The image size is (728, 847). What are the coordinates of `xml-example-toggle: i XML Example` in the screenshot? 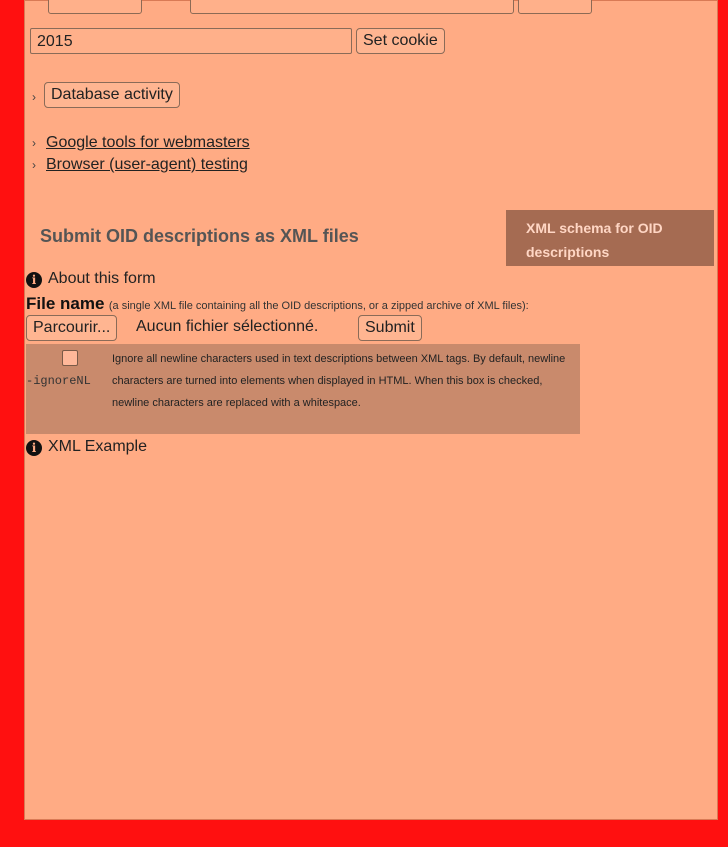 It's located at (86, 447).